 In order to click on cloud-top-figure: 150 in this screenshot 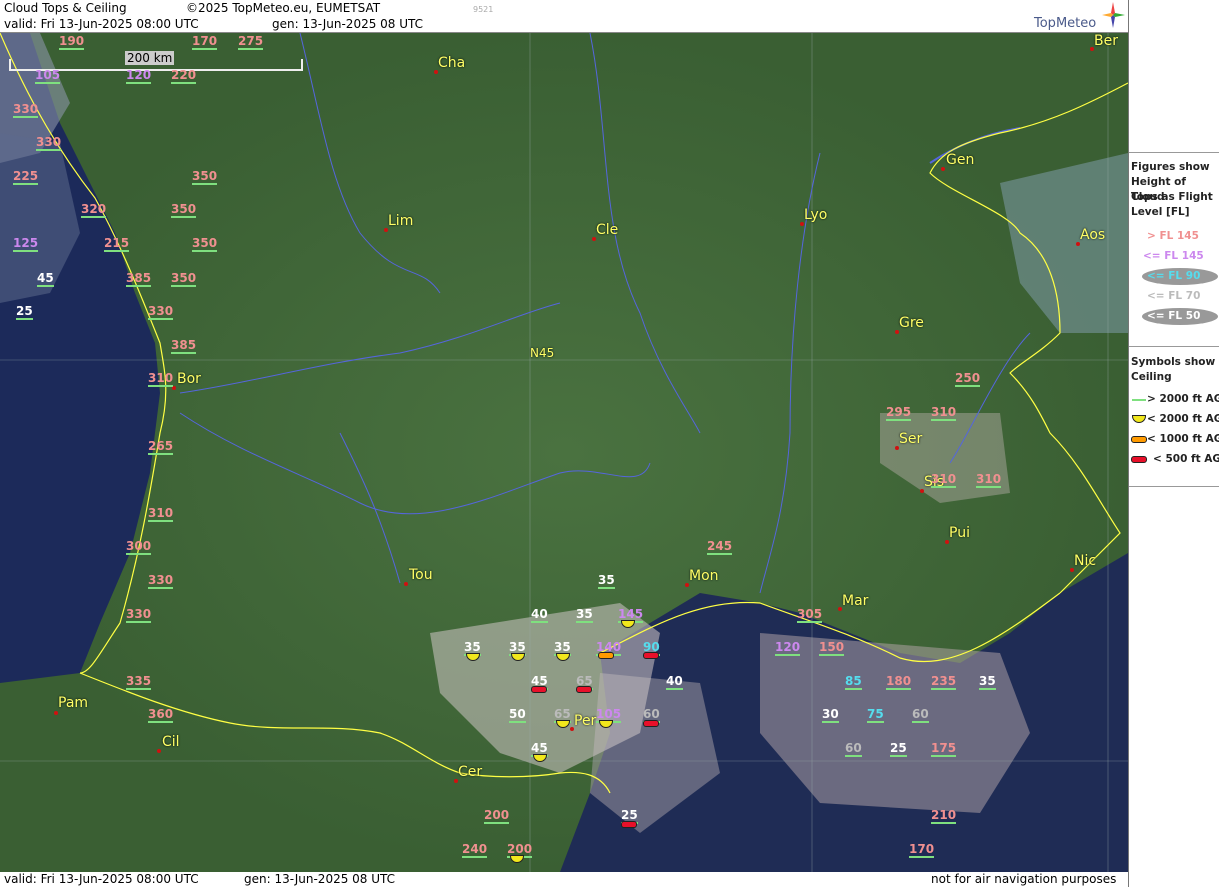, I will do `click(832, 648)`.